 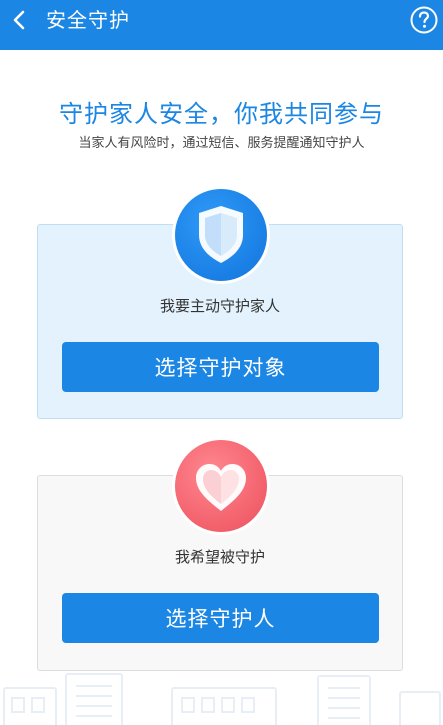 I want to click on help-circle-icon, so click(x=424, y=20).